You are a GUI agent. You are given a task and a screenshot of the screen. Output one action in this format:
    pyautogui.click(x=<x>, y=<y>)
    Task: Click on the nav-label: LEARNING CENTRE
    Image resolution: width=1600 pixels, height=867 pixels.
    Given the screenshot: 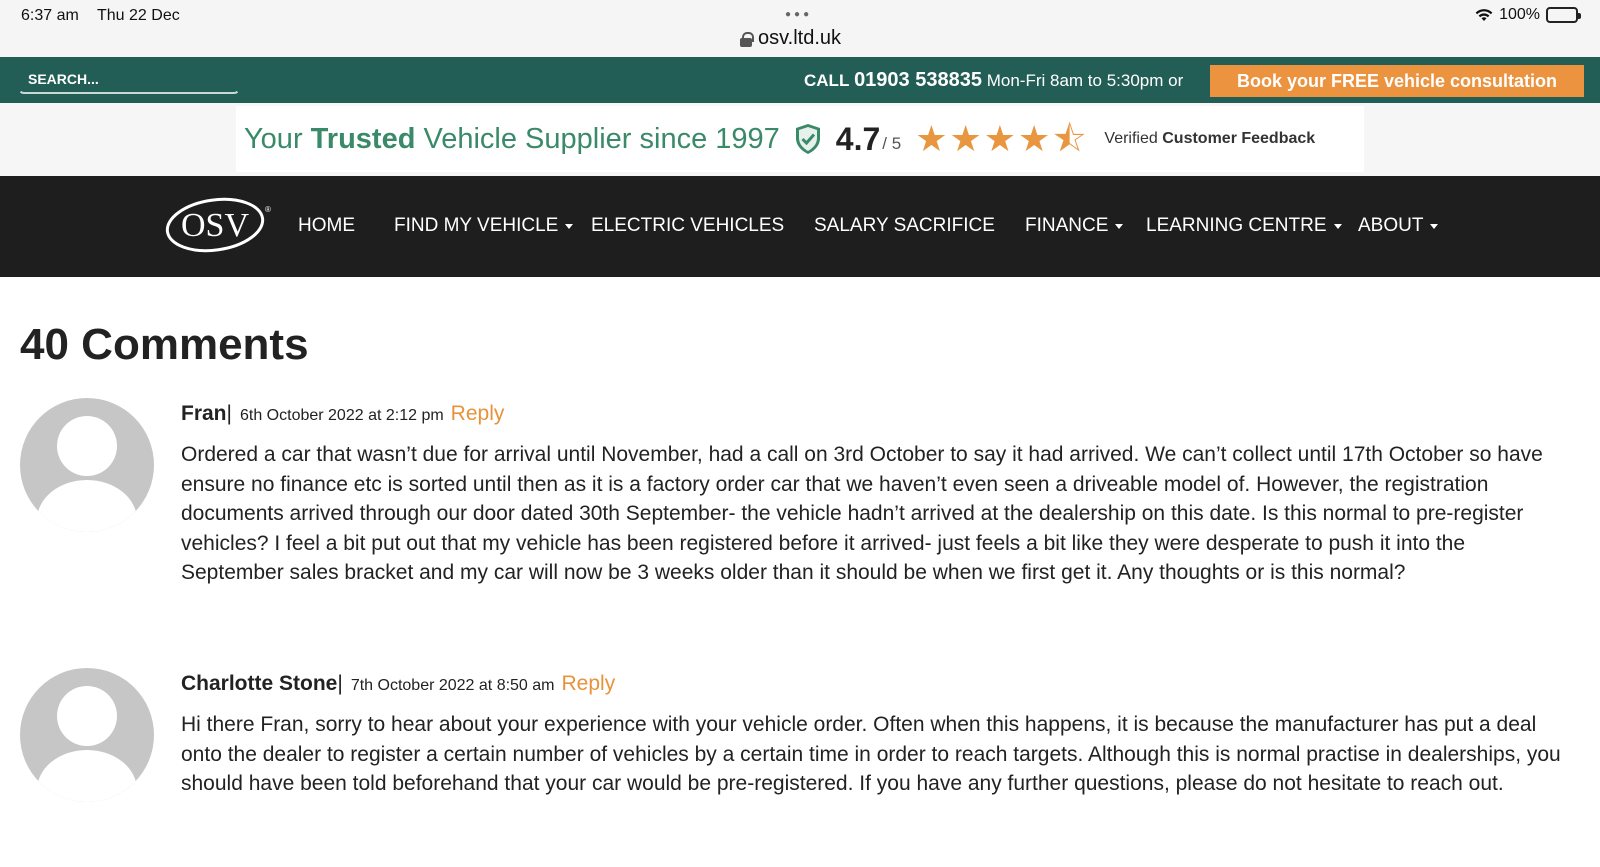 What is the action you would take?
    pyautogui.click(x=1236, y=225)
    